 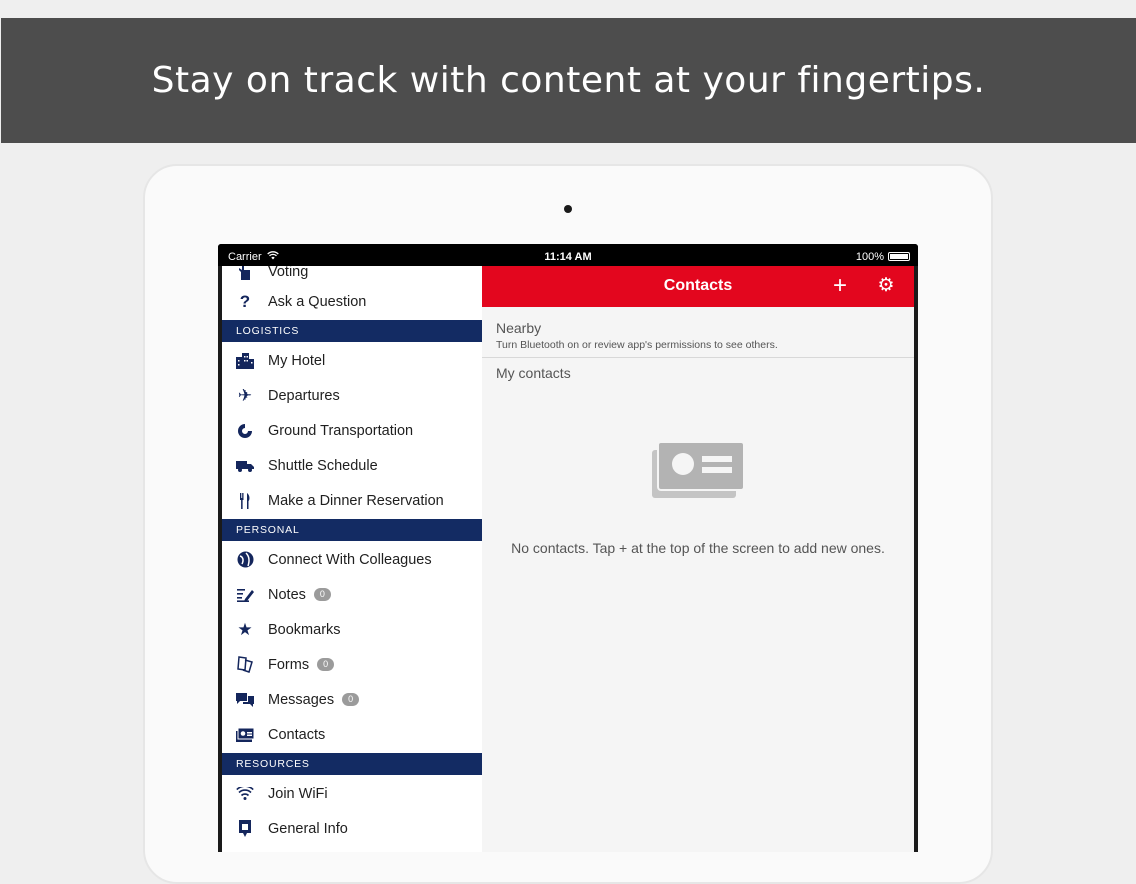 I want to click on sidebar-item-notes: Notes 0, so click(x=352, y=594).